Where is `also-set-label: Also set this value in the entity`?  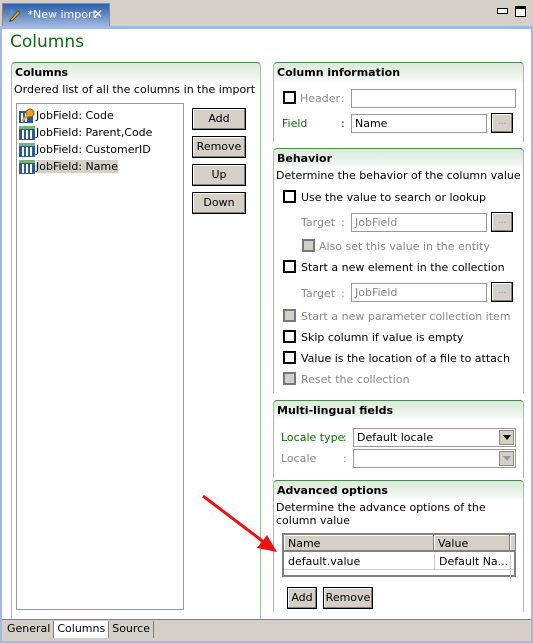 also-set-label: Also set this value in the entity is located at coordinates (404, 246).